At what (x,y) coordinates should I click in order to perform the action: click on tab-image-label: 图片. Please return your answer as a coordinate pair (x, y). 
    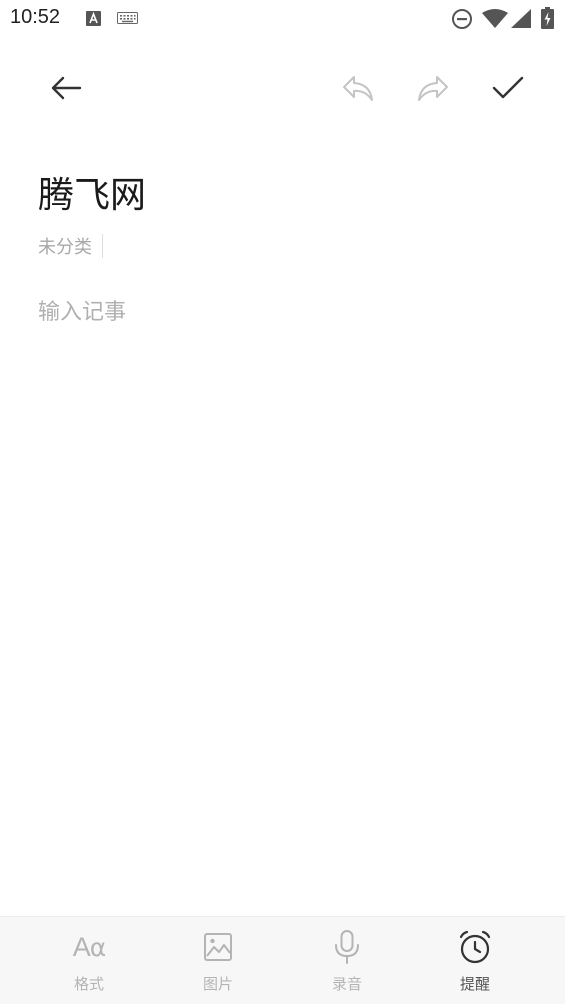
    Looking at the image, I should click on (217, 984).